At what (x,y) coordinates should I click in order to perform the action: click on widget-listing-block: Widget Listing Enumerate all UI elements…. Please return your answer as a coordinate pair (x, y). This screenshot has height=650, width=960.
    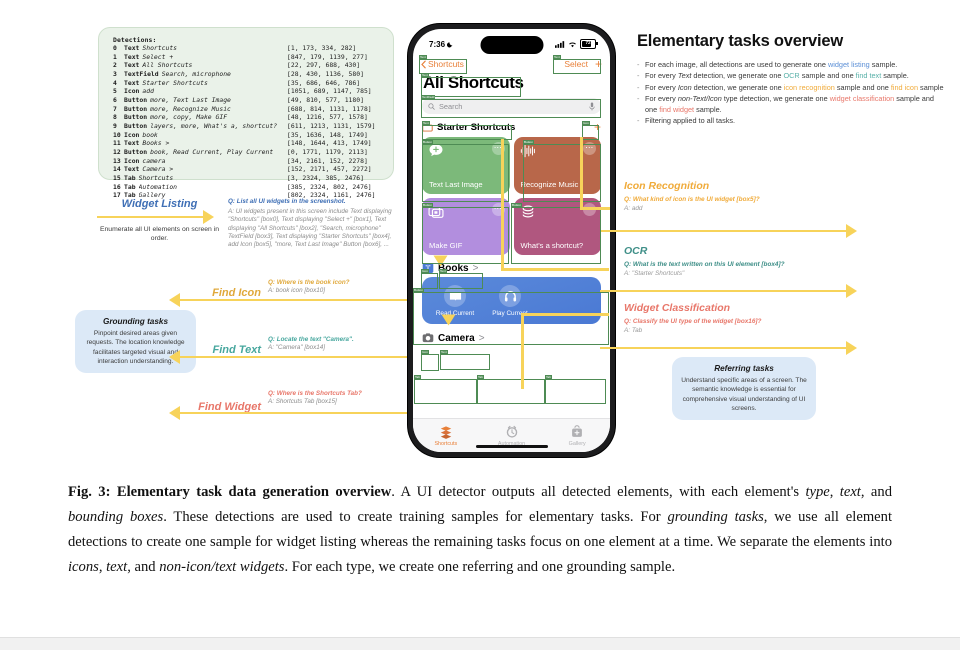
    Looking at the image, I should click on (159, 221).